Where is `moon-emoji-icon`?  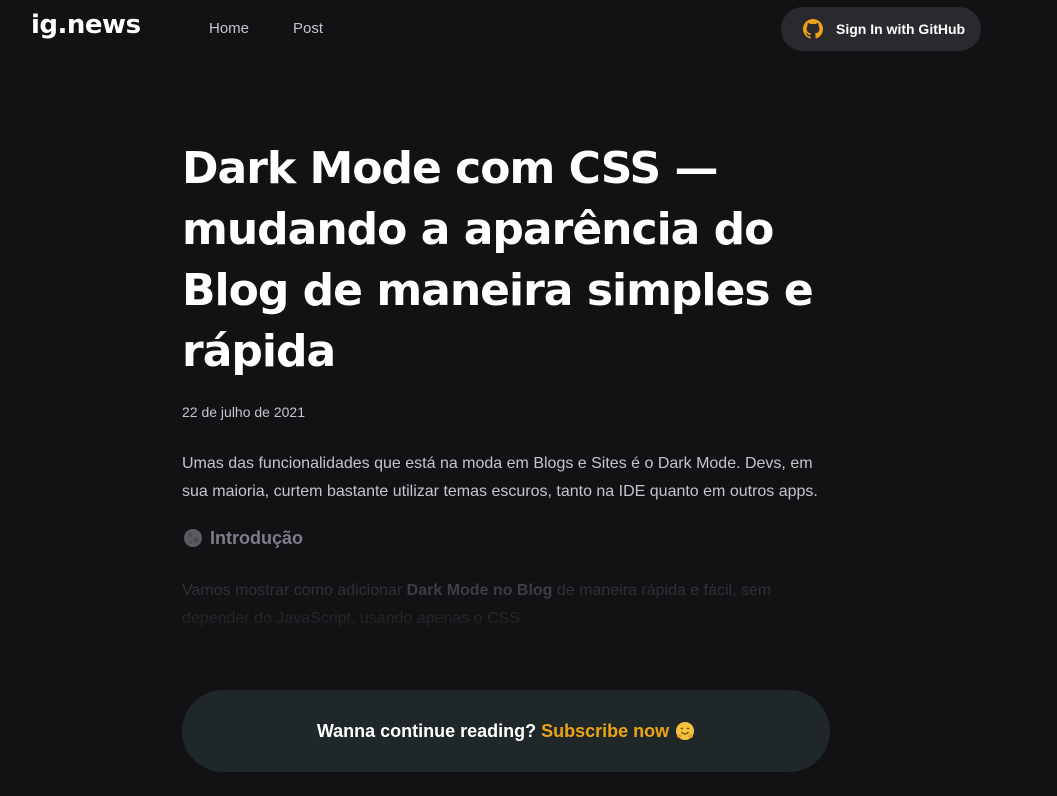
moon-emoji-icon is located at coordinates (193, 538).